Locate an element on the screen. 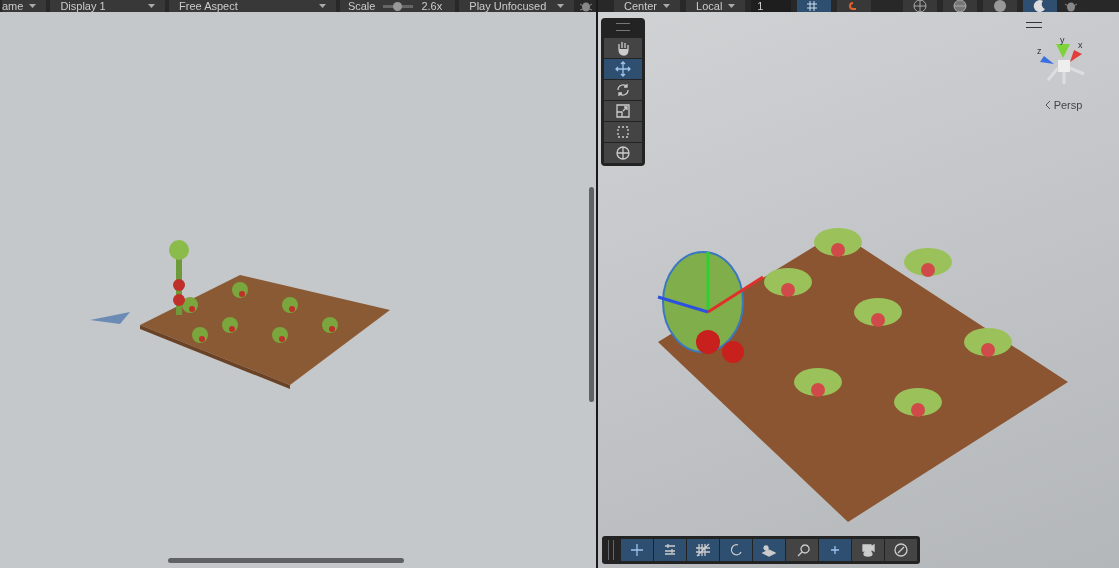 The width and height of the screenshot is (1119, 568). slider-thumb is located at coordinates (397, 6).